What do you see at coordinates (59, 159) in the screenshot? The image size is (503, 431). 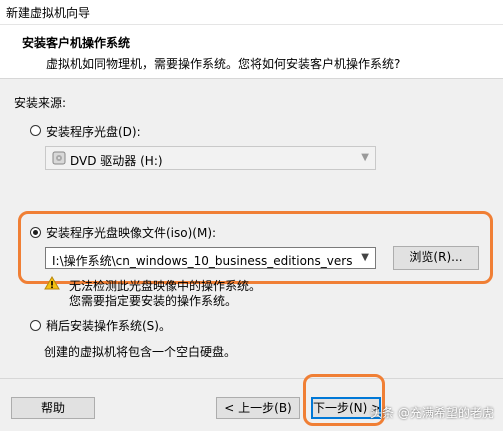 I see `dvd-drive-icon` at bounding box center [59, 159].